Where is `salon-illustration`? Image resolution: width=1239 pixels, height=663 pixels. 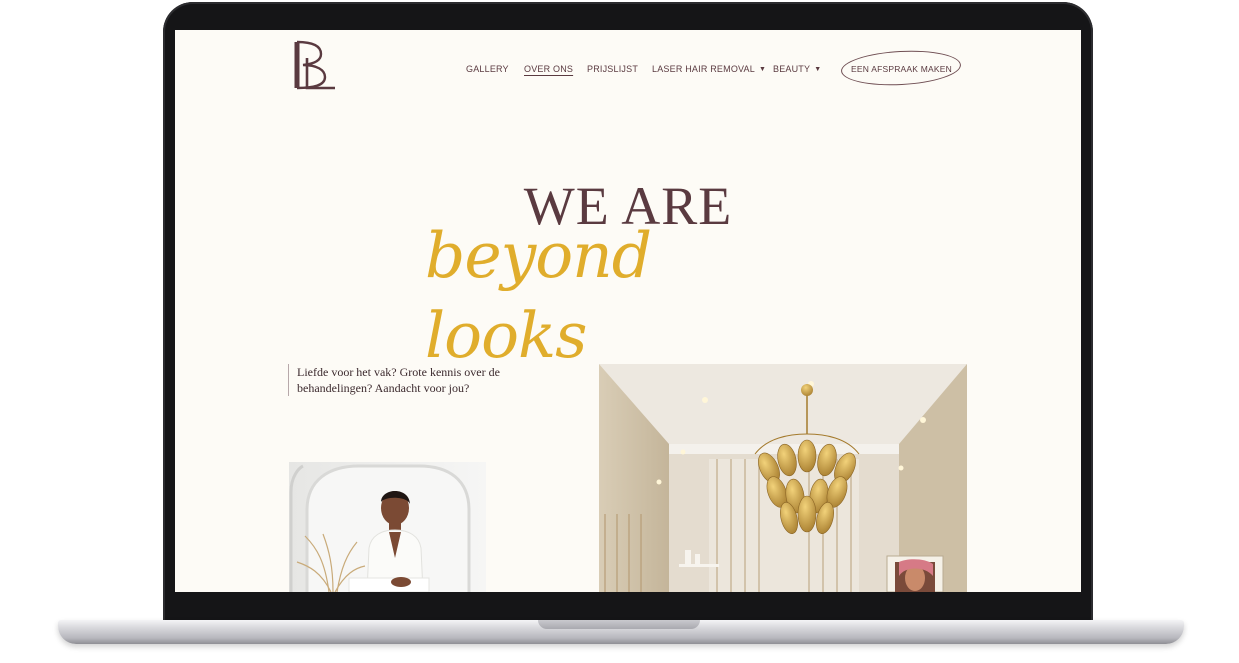
salon-illustration is located at coordinates (783, 478).